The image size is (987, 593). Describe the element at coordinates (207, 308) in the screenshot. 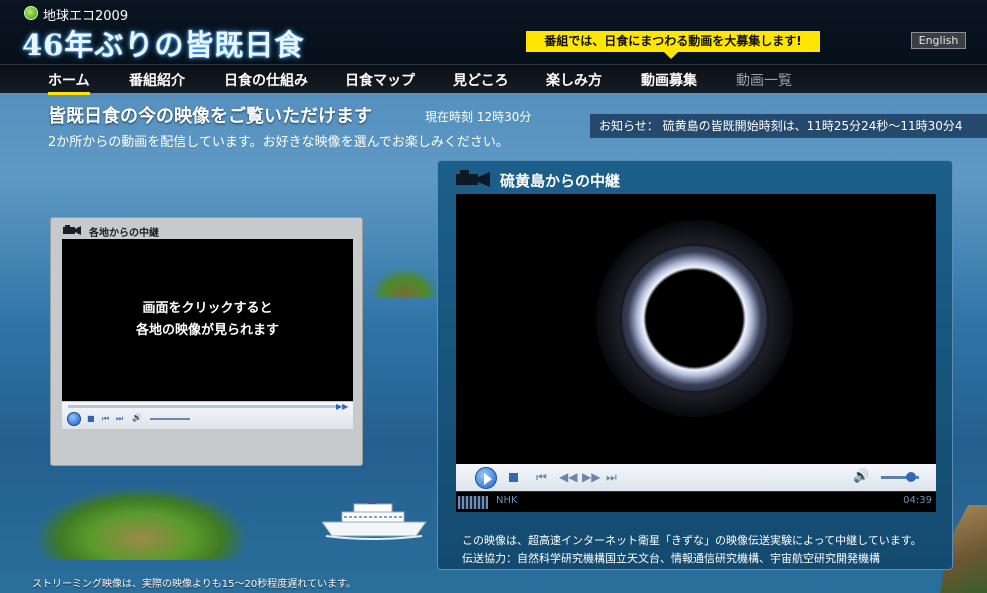

I see `screen-hint-line1: 画面をクリックすると` at that location.